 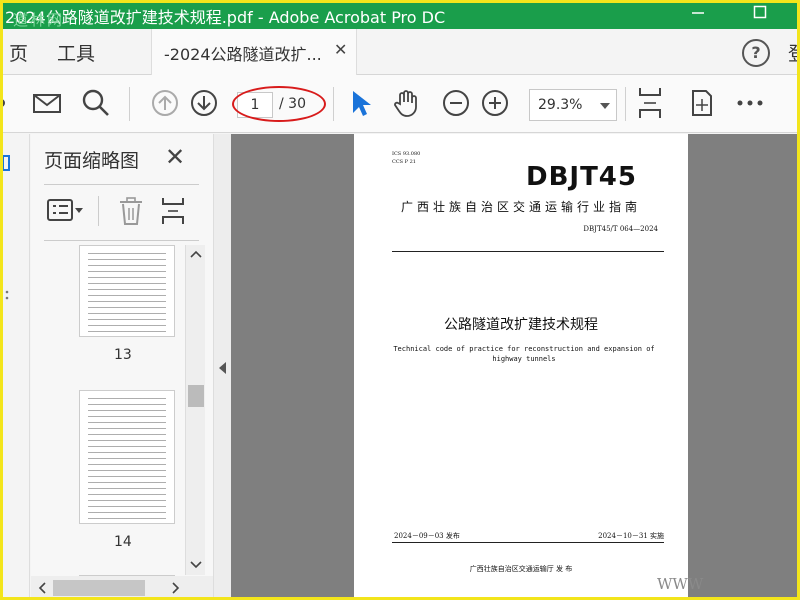 What do you see at coordinates (195, 410) in the screenshot?
I see `thumbnail-scrollbar` at bounding box center [195, 410].